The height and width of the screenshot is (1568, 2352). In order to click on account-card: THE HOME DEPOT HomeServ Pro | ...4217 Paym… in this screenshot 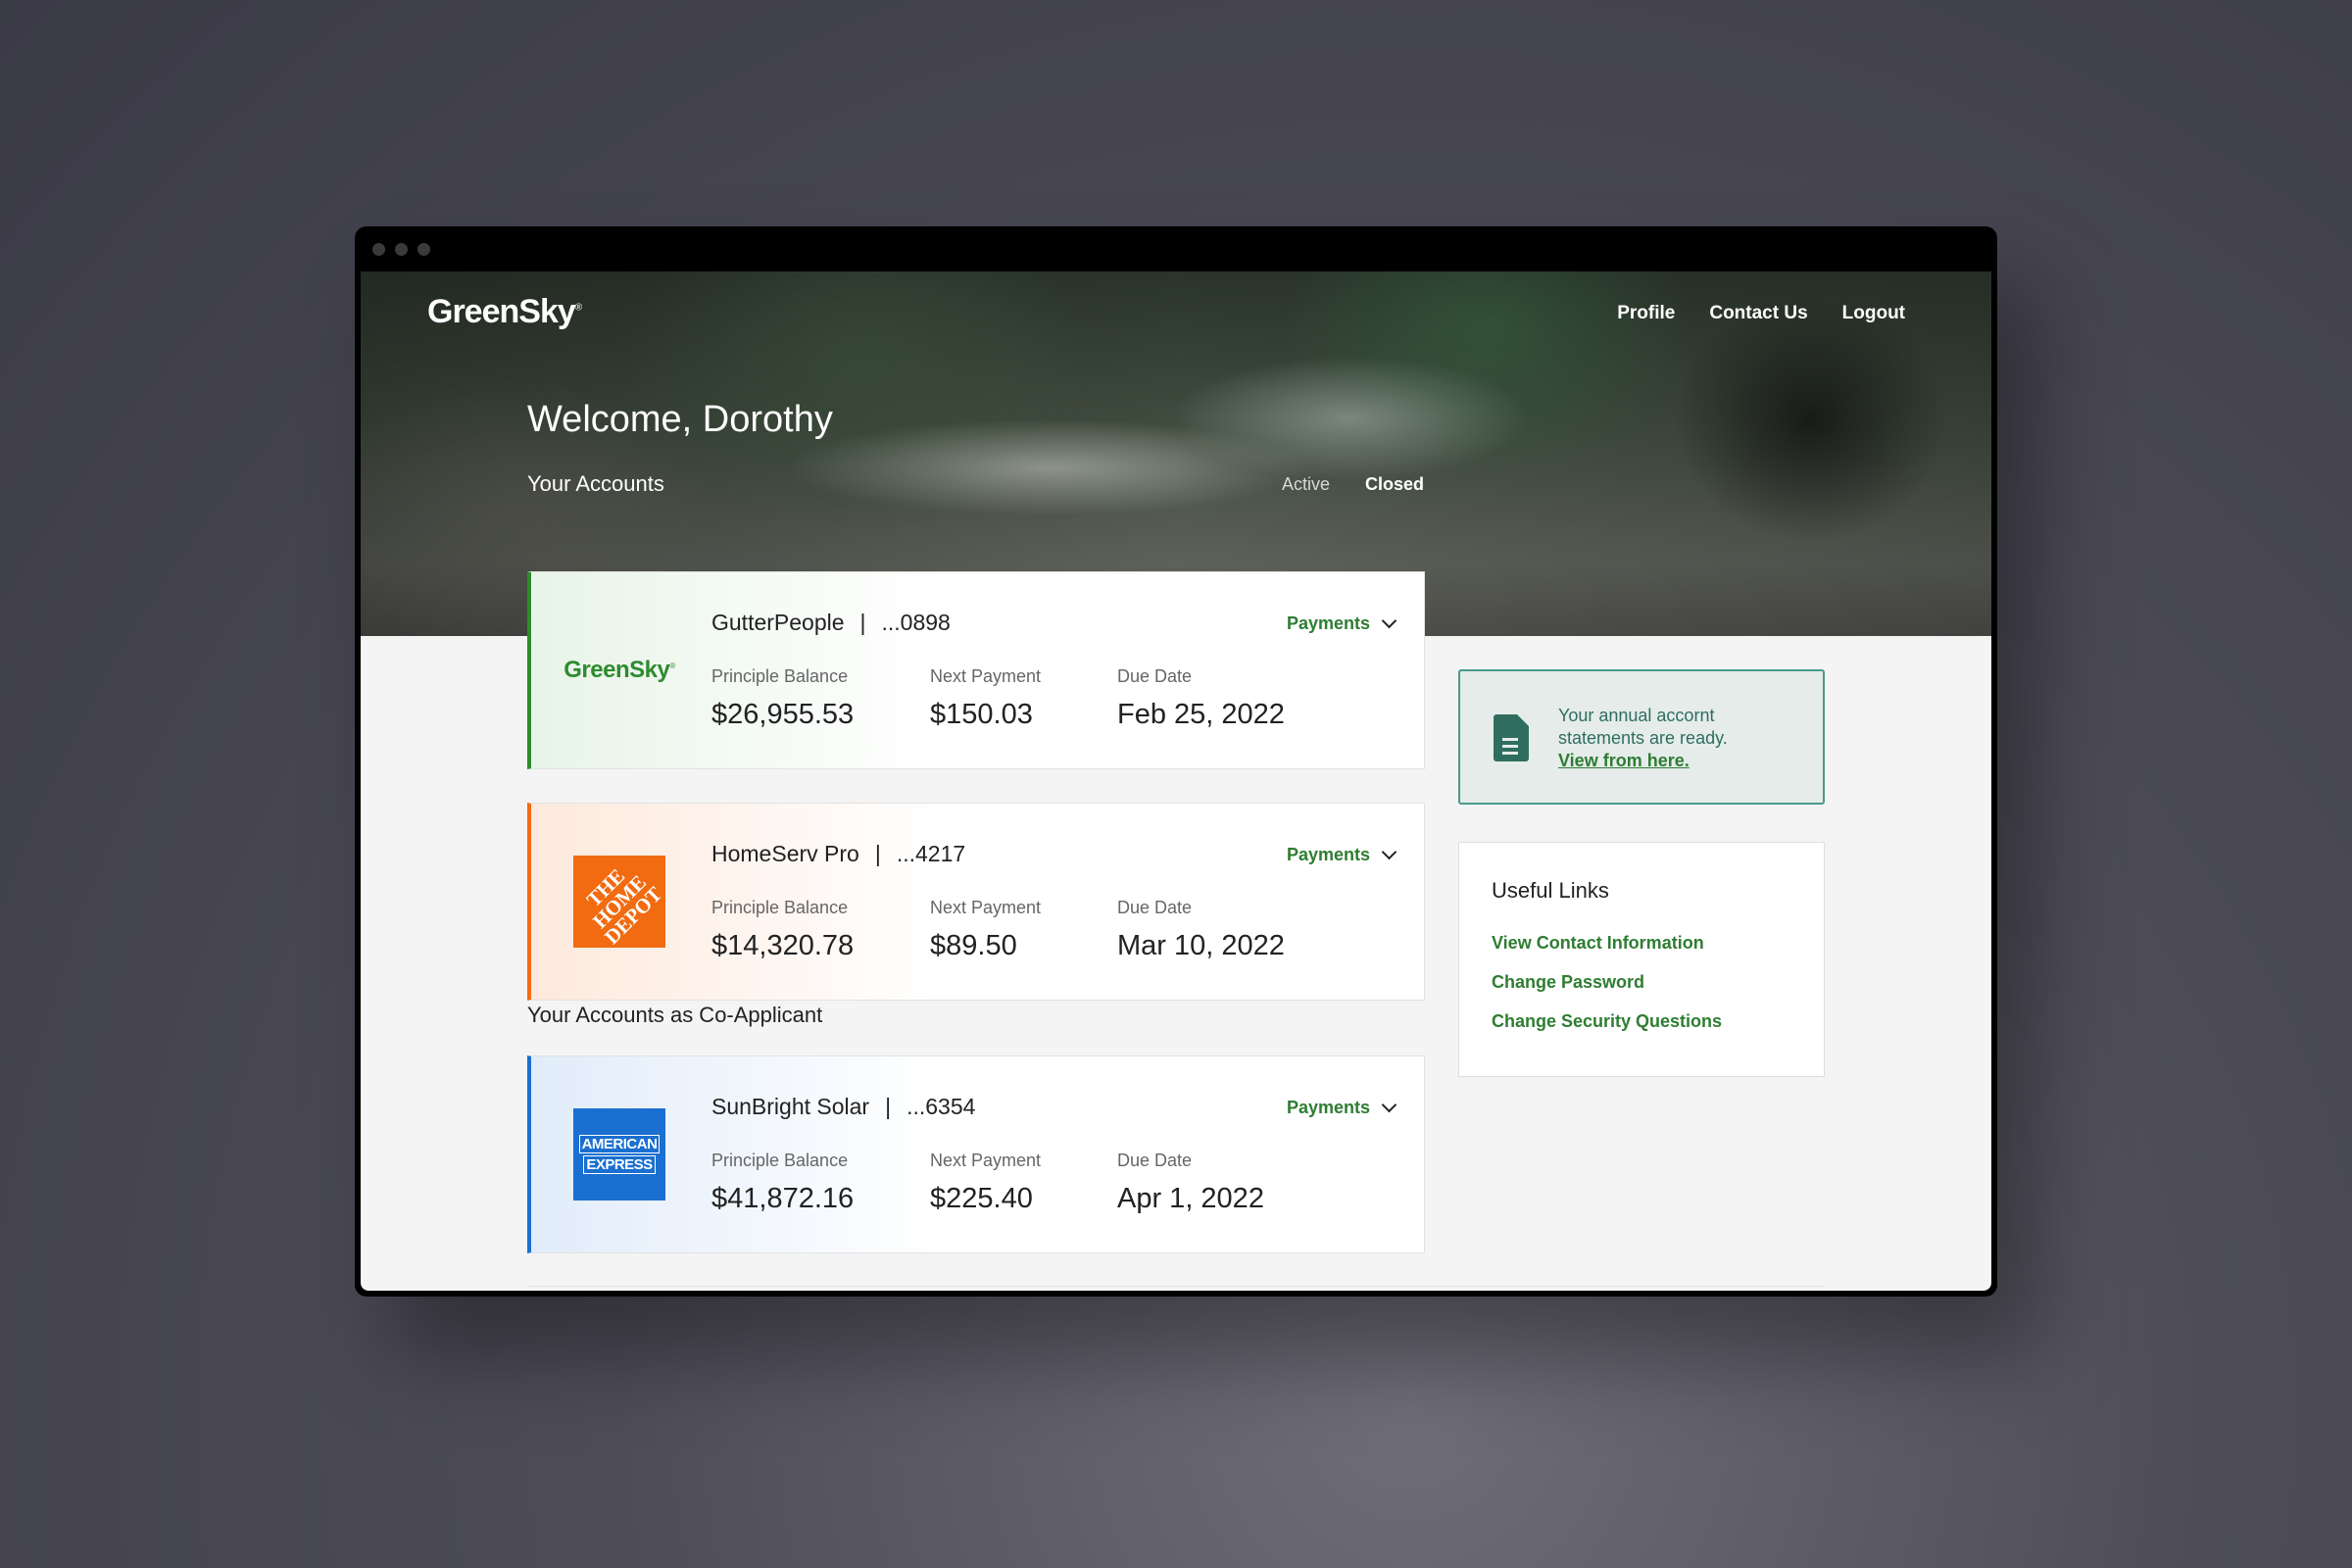, I will do `click(976, 902)`.